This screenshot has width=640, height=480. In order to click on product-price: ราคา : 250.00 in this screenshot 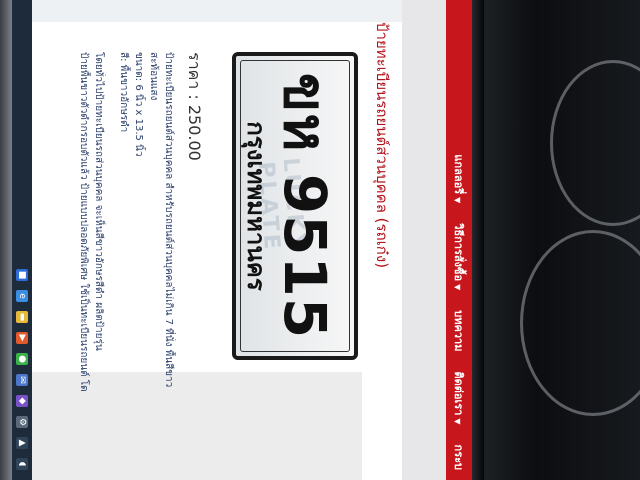, I will do `click(194, 106)`.